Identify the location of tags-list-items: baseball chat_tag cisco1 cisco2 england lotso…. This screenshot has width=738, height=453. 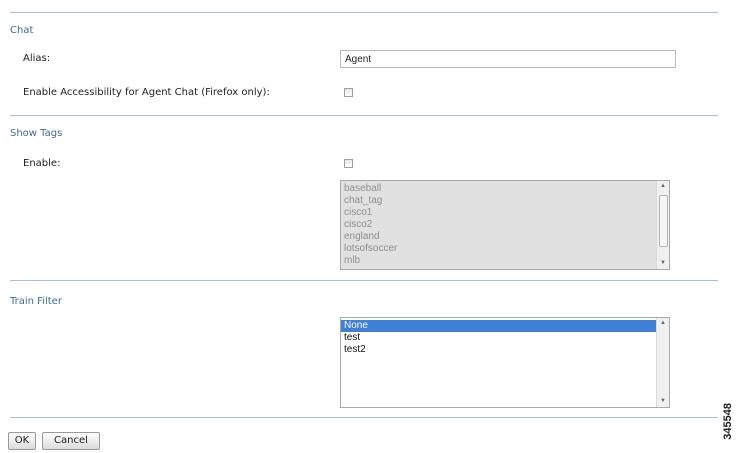
(498, 226).